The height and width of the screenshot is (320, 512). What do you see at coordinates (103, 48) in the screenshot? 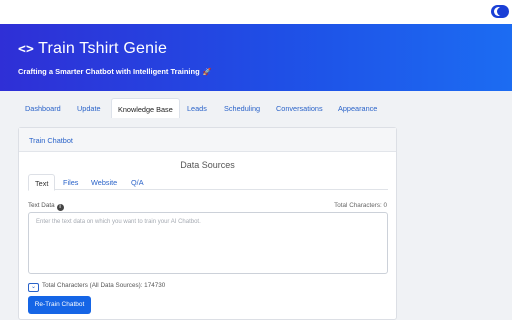
I see `page-title-text: Train Tshirt Genie` at bounding box center [103, 48].